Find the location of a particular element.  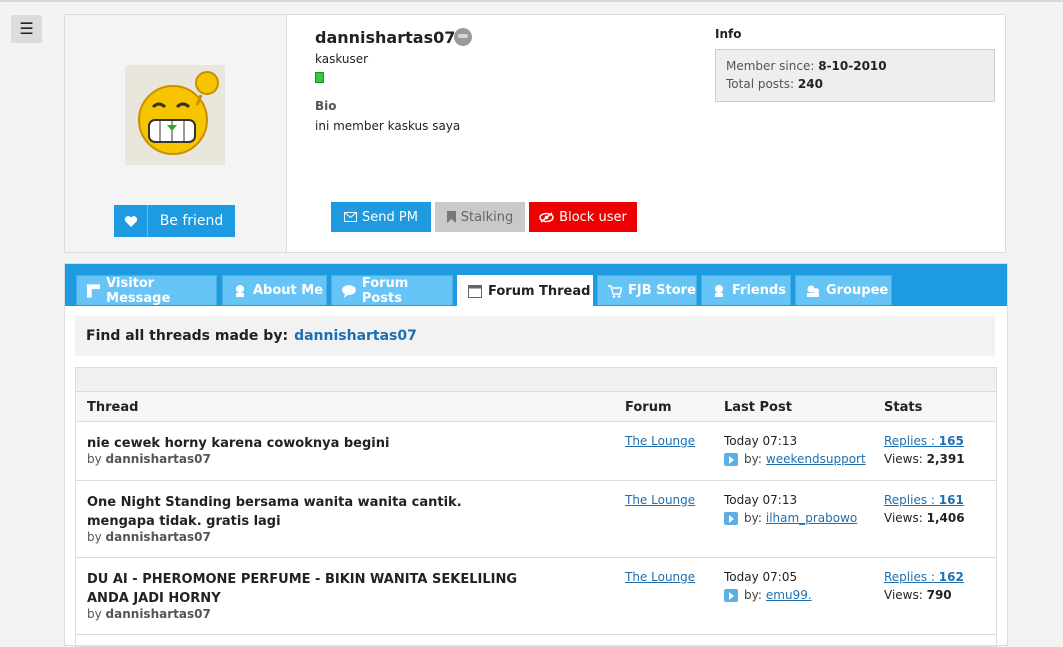

stalking-label: Stalking is located at coordinates (487, 217).